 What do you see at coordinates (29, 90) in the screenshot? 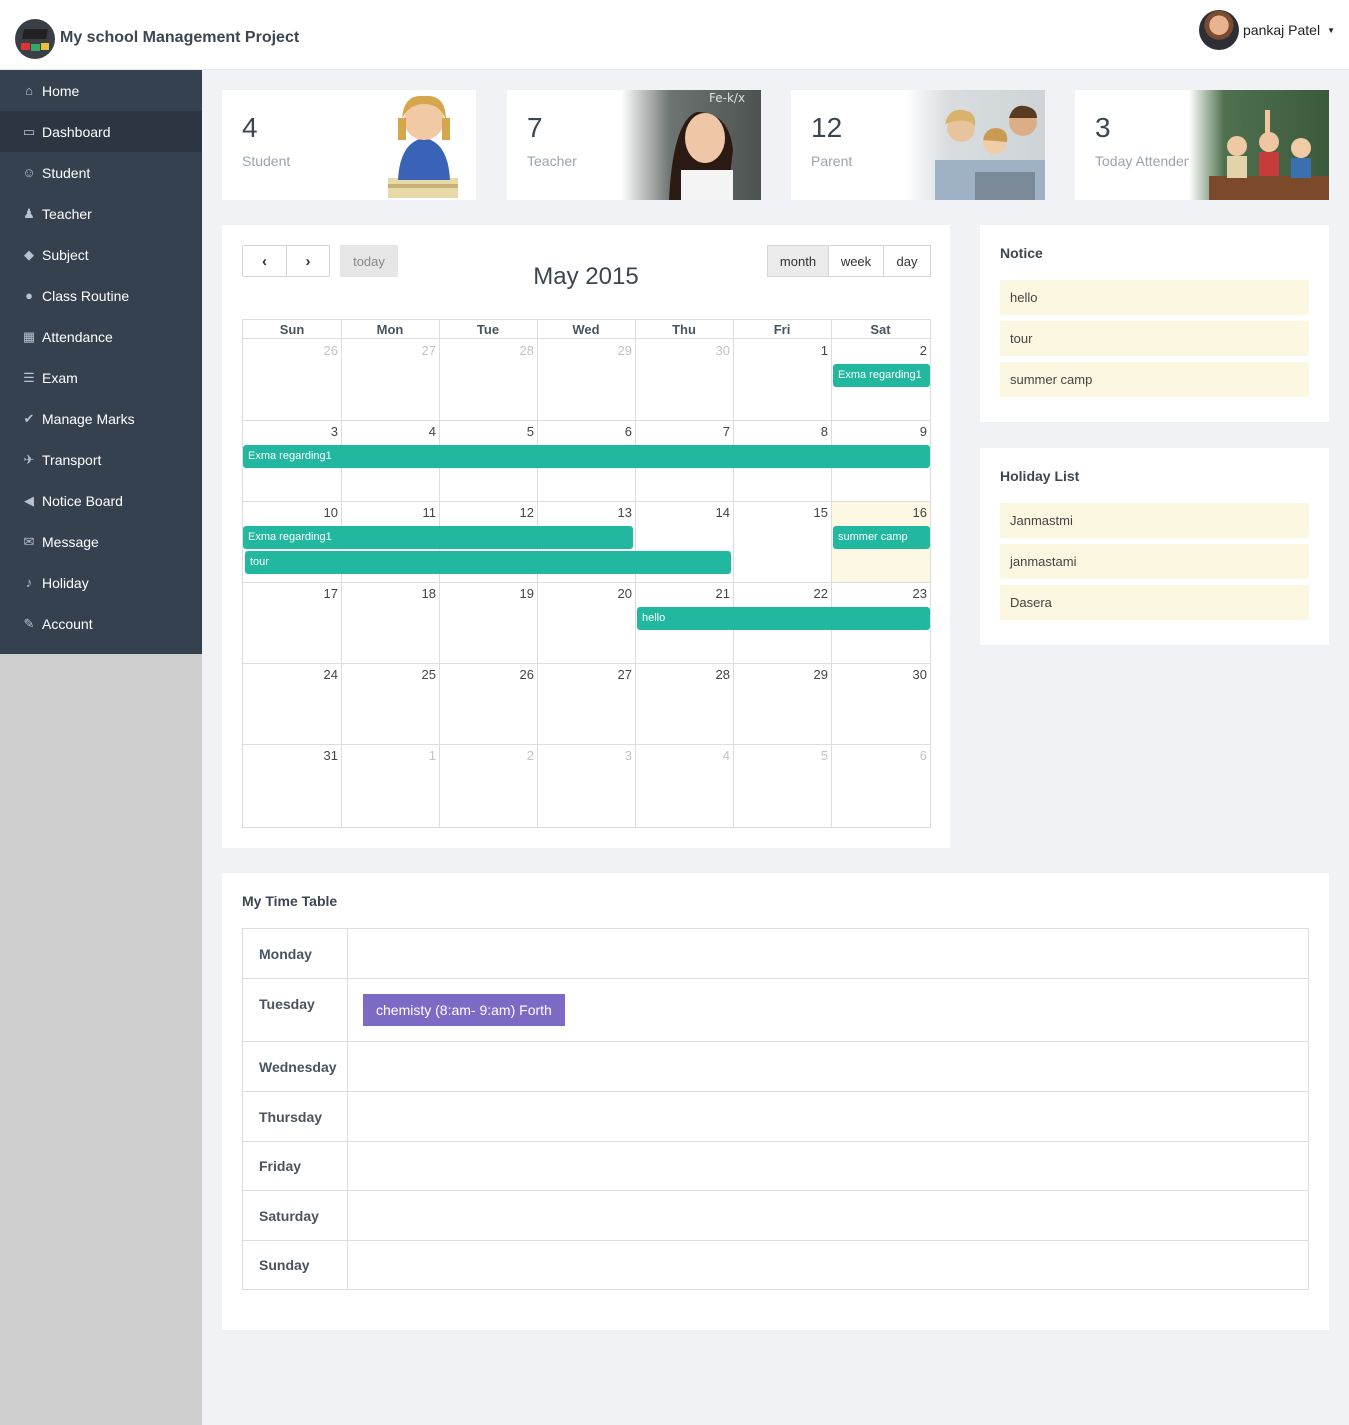
I see `home-icon: ⌂` at bounding box center [29, 90].